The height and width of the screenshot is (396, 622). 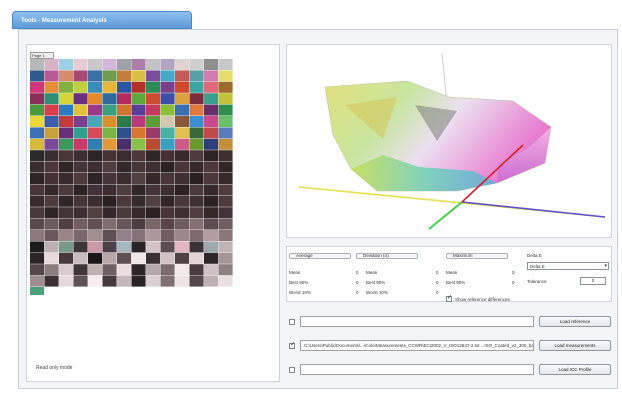 I want to click on icc-path-field, so click(x=417, y=369).